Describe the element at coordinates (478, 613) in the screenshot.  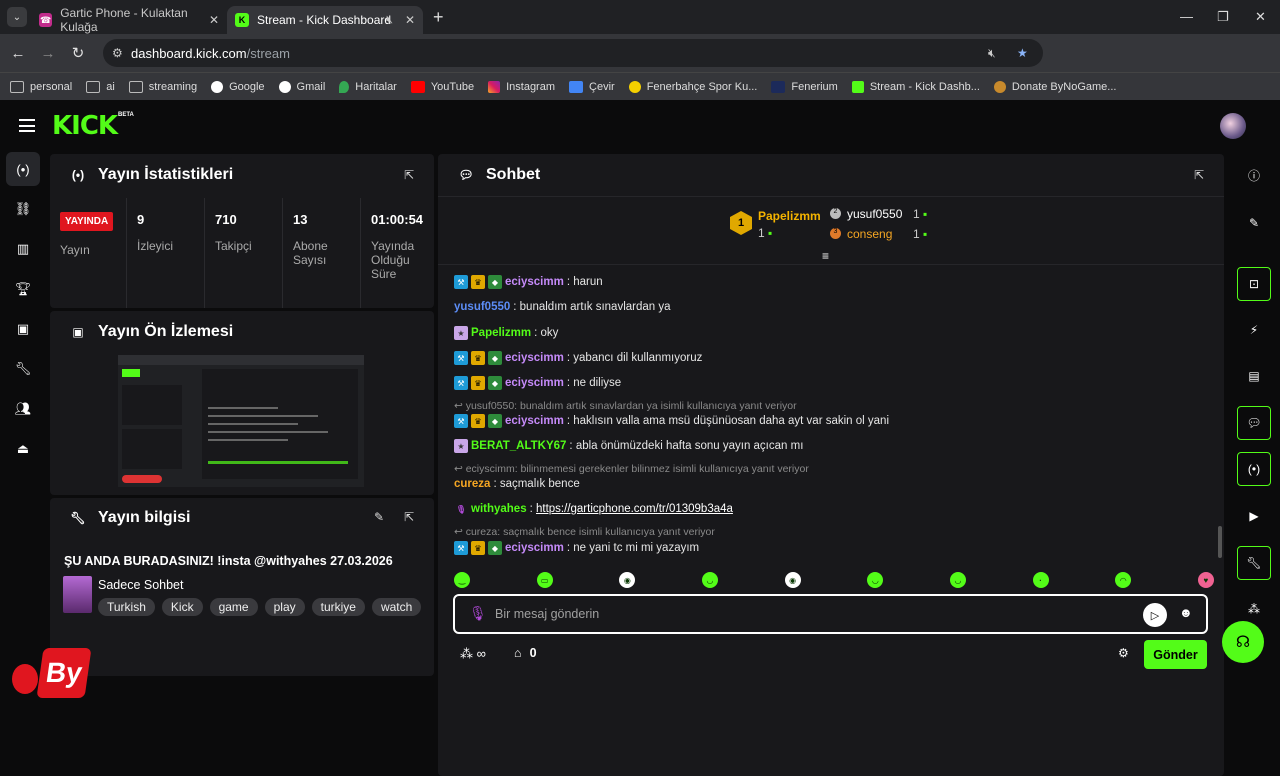
I see `microphone-icon: 🎙︎` at that location.